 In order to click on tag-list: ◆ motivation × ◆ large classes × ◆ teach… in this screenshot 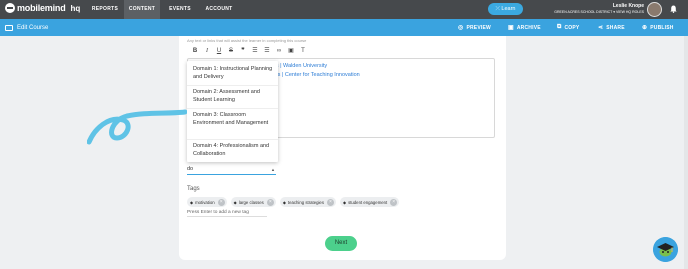, I will do `click(295, 202)`.